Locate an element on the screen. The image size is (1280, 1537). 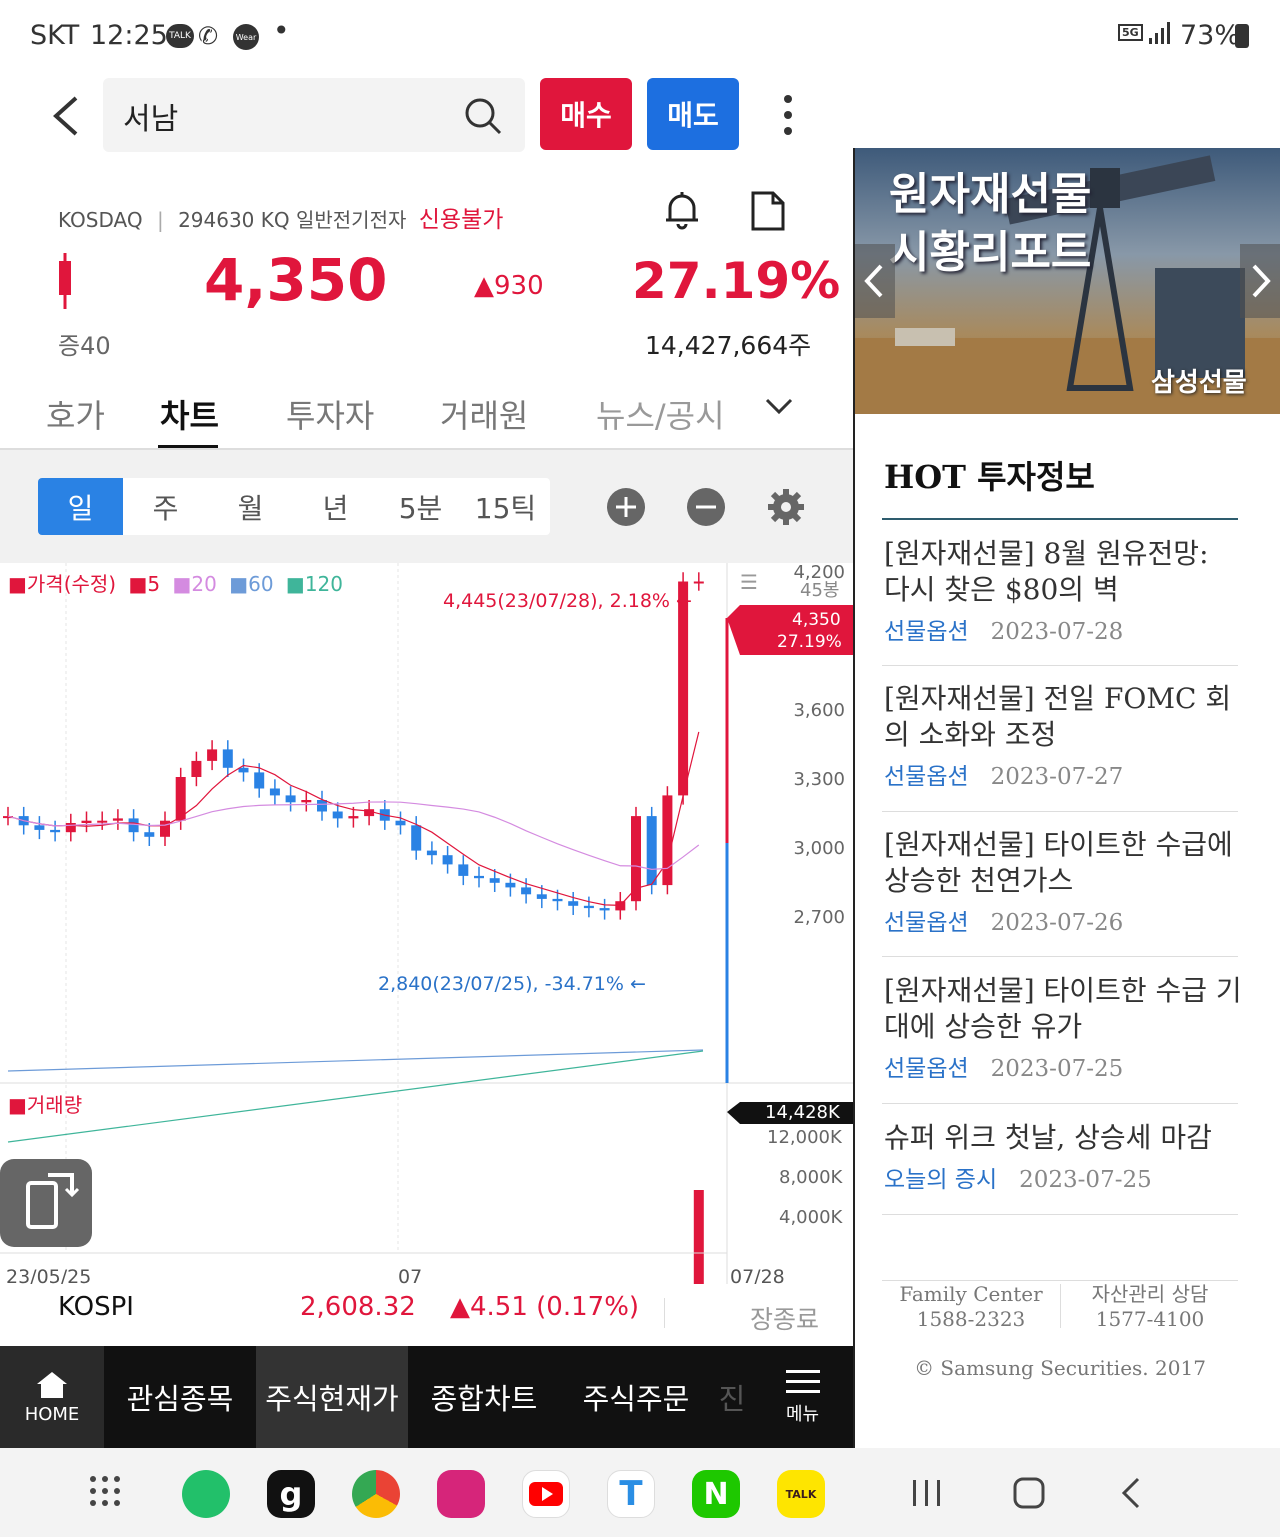
news-title: [원자재선물] 타이트한 수급 기대에 상승한 유가 is located at coordinates (1063, 1009).